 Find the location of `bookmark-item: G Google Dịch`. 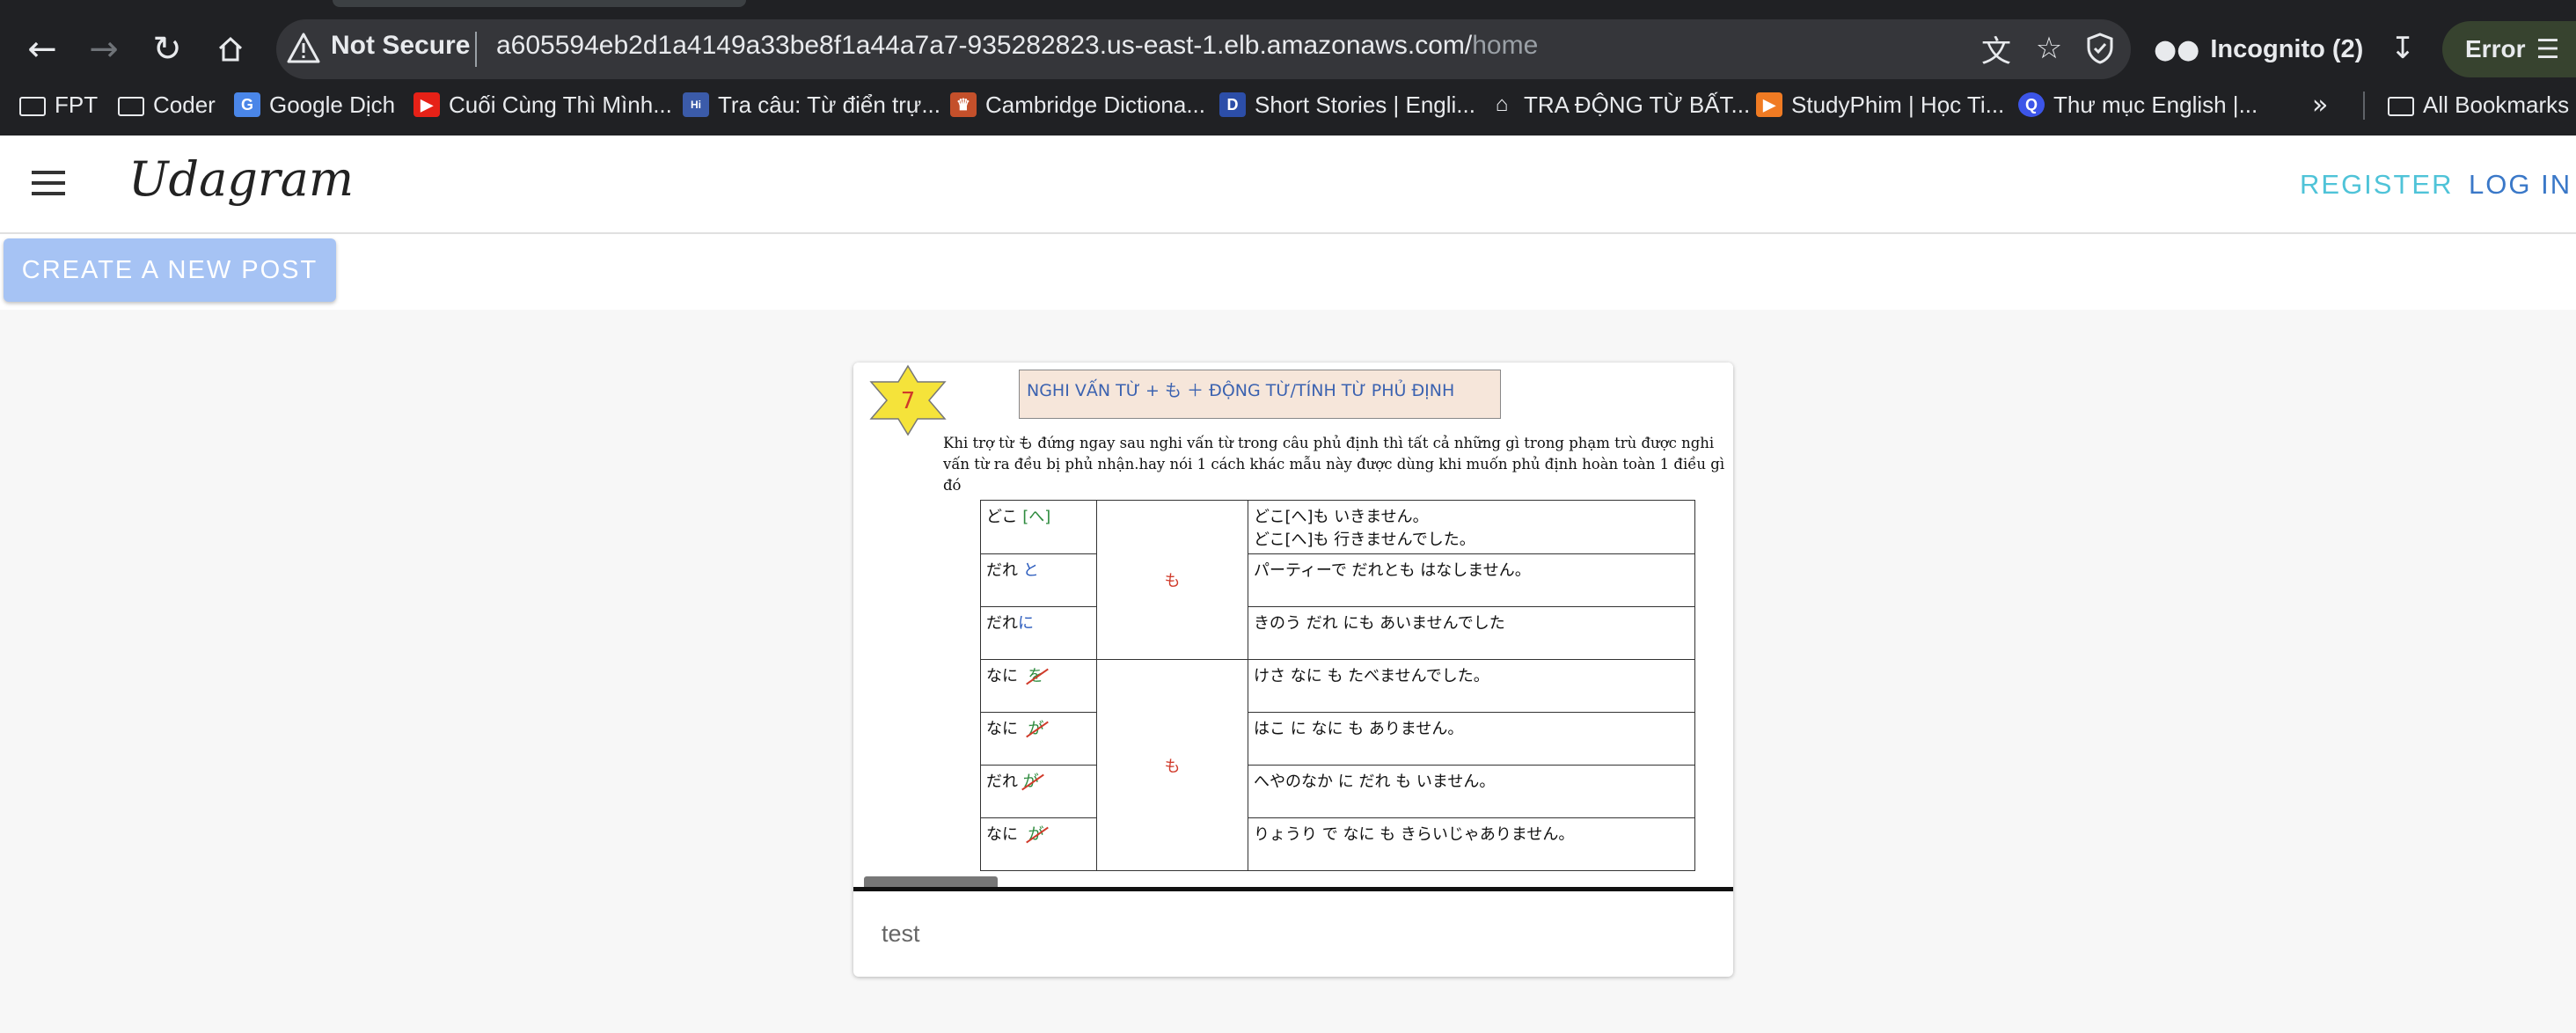

bookmark-item: G Google Dịch is located at coordinates (314, 104).